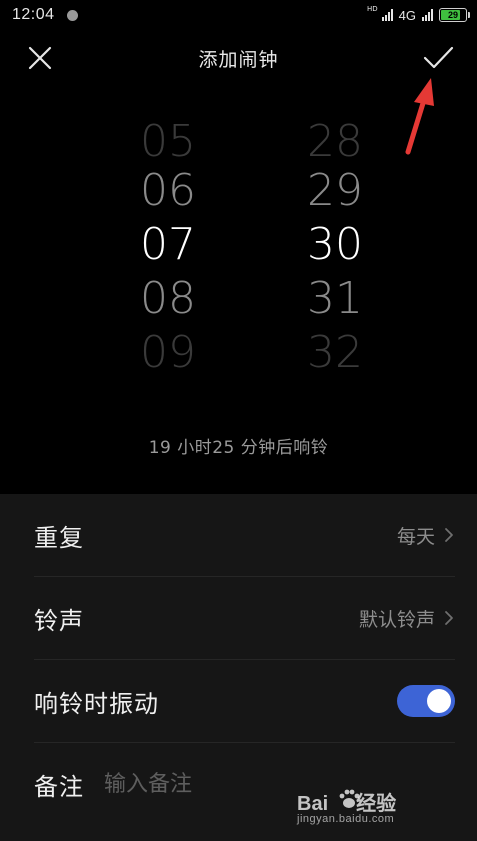 This screenshot has width=477, height=841. Describe the element at coordinates (415, 536) in the screenshot. I see `repeat-value-text: 每天` at that location.